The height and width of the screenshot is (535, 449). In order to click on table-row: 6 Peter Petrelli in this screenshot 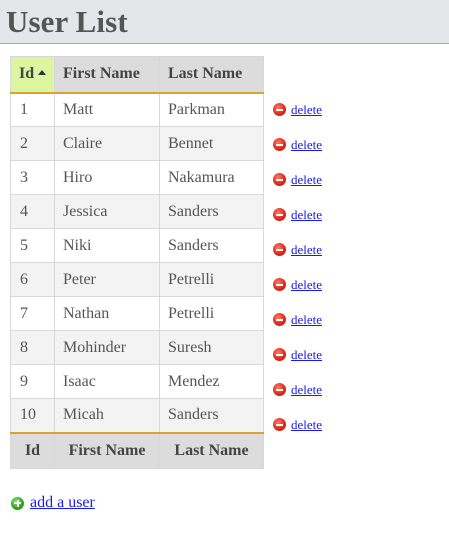, I will do `click(137, 279)`.